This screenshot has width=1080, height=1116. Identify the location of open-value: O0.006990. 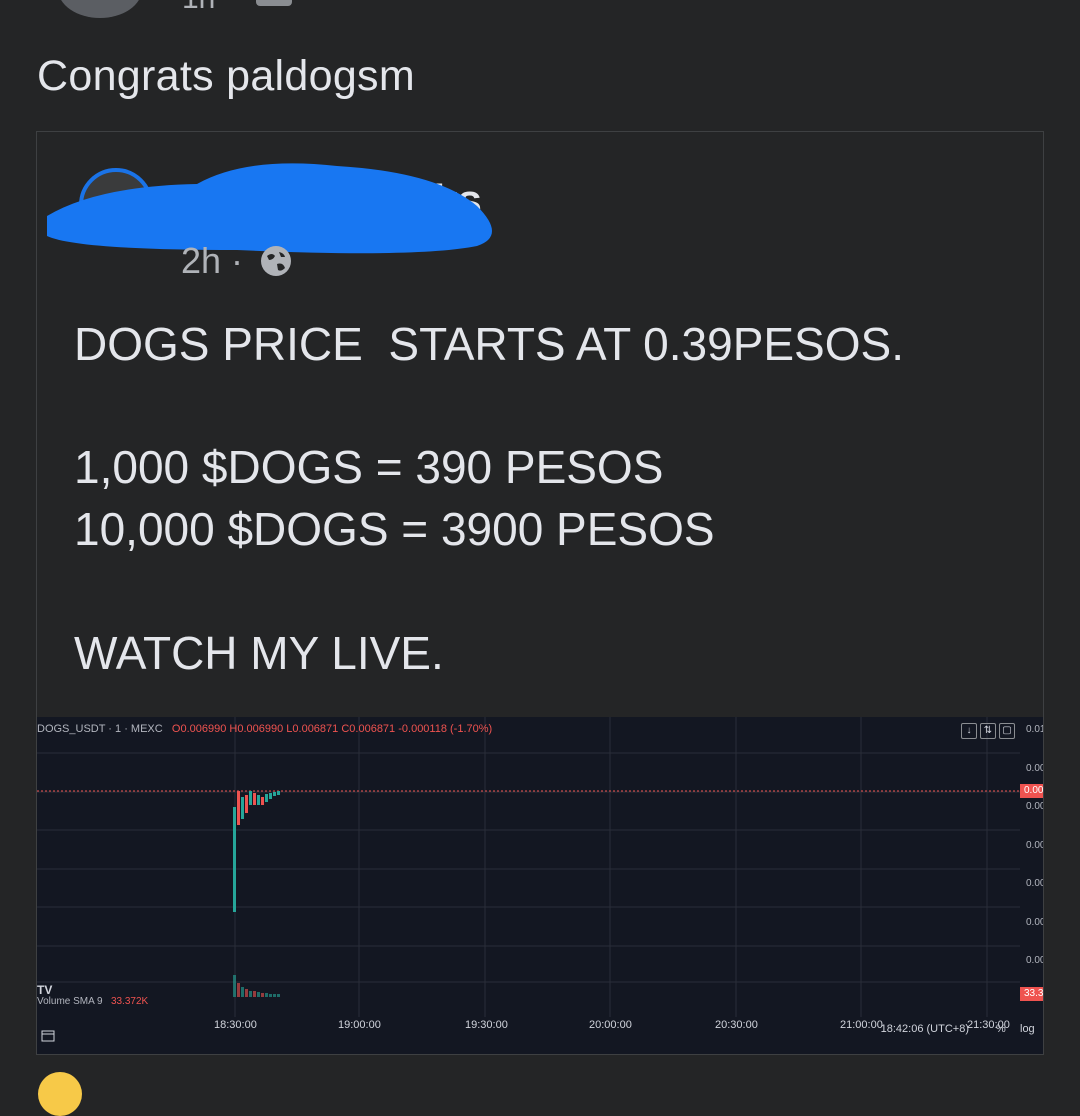
(199, 729).